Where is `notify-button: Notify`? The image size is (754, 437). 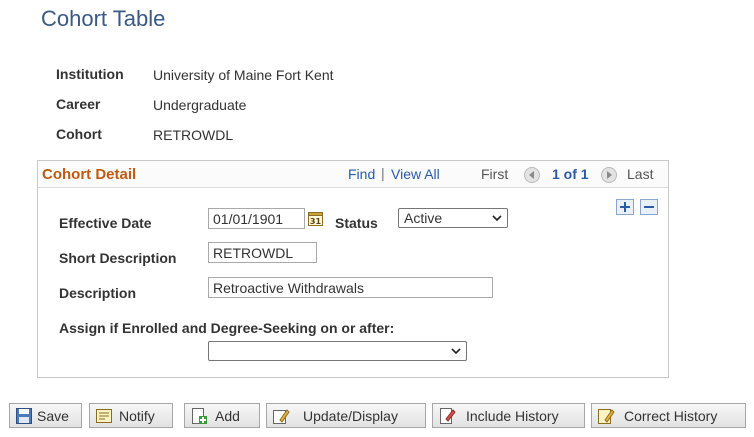 notify-button: Notify is located at coordinates (131, 415).